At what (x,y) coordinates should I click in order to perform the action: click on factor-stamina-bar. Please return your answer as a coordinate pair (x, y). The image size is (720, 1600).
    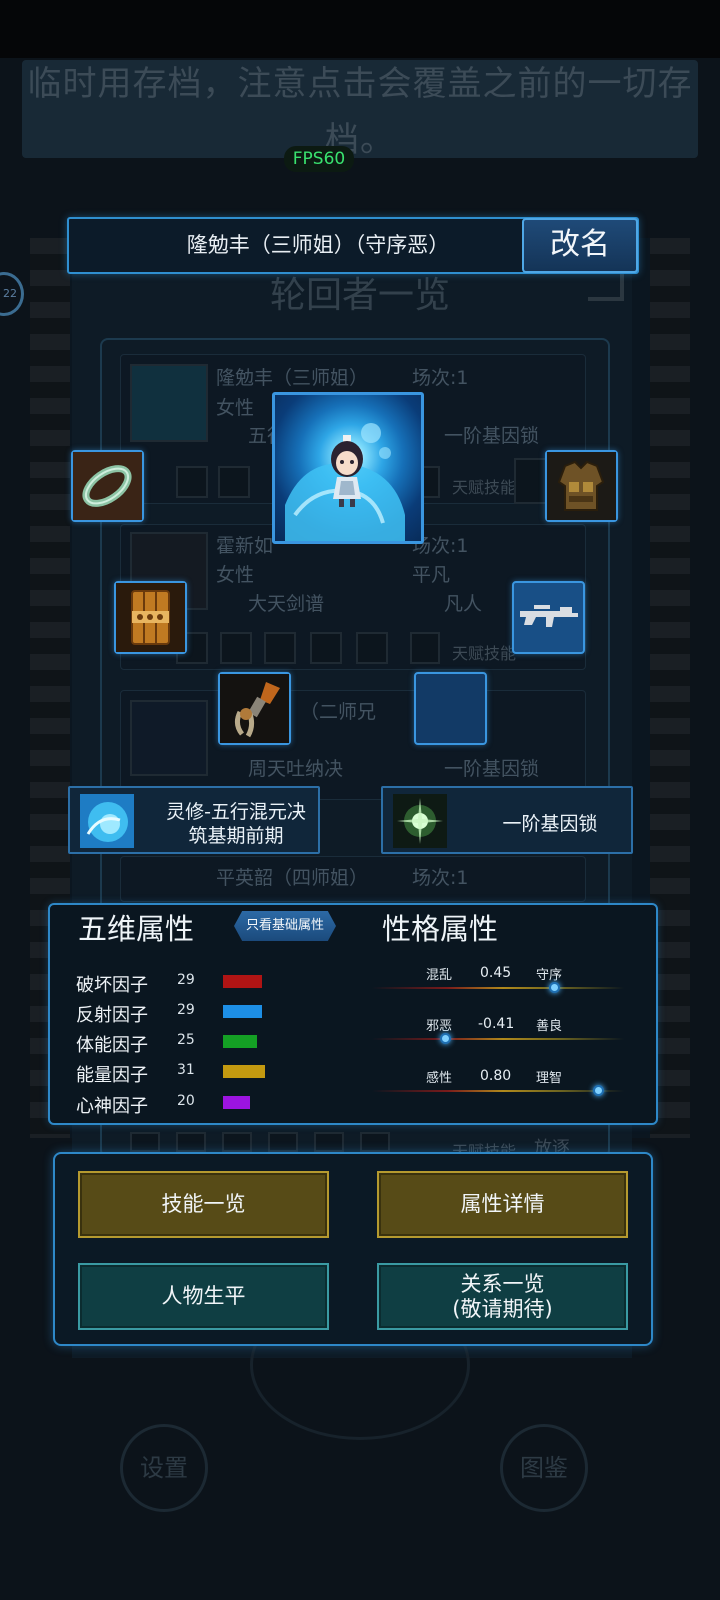
    Looking at the image, I should click on (240, 1041).